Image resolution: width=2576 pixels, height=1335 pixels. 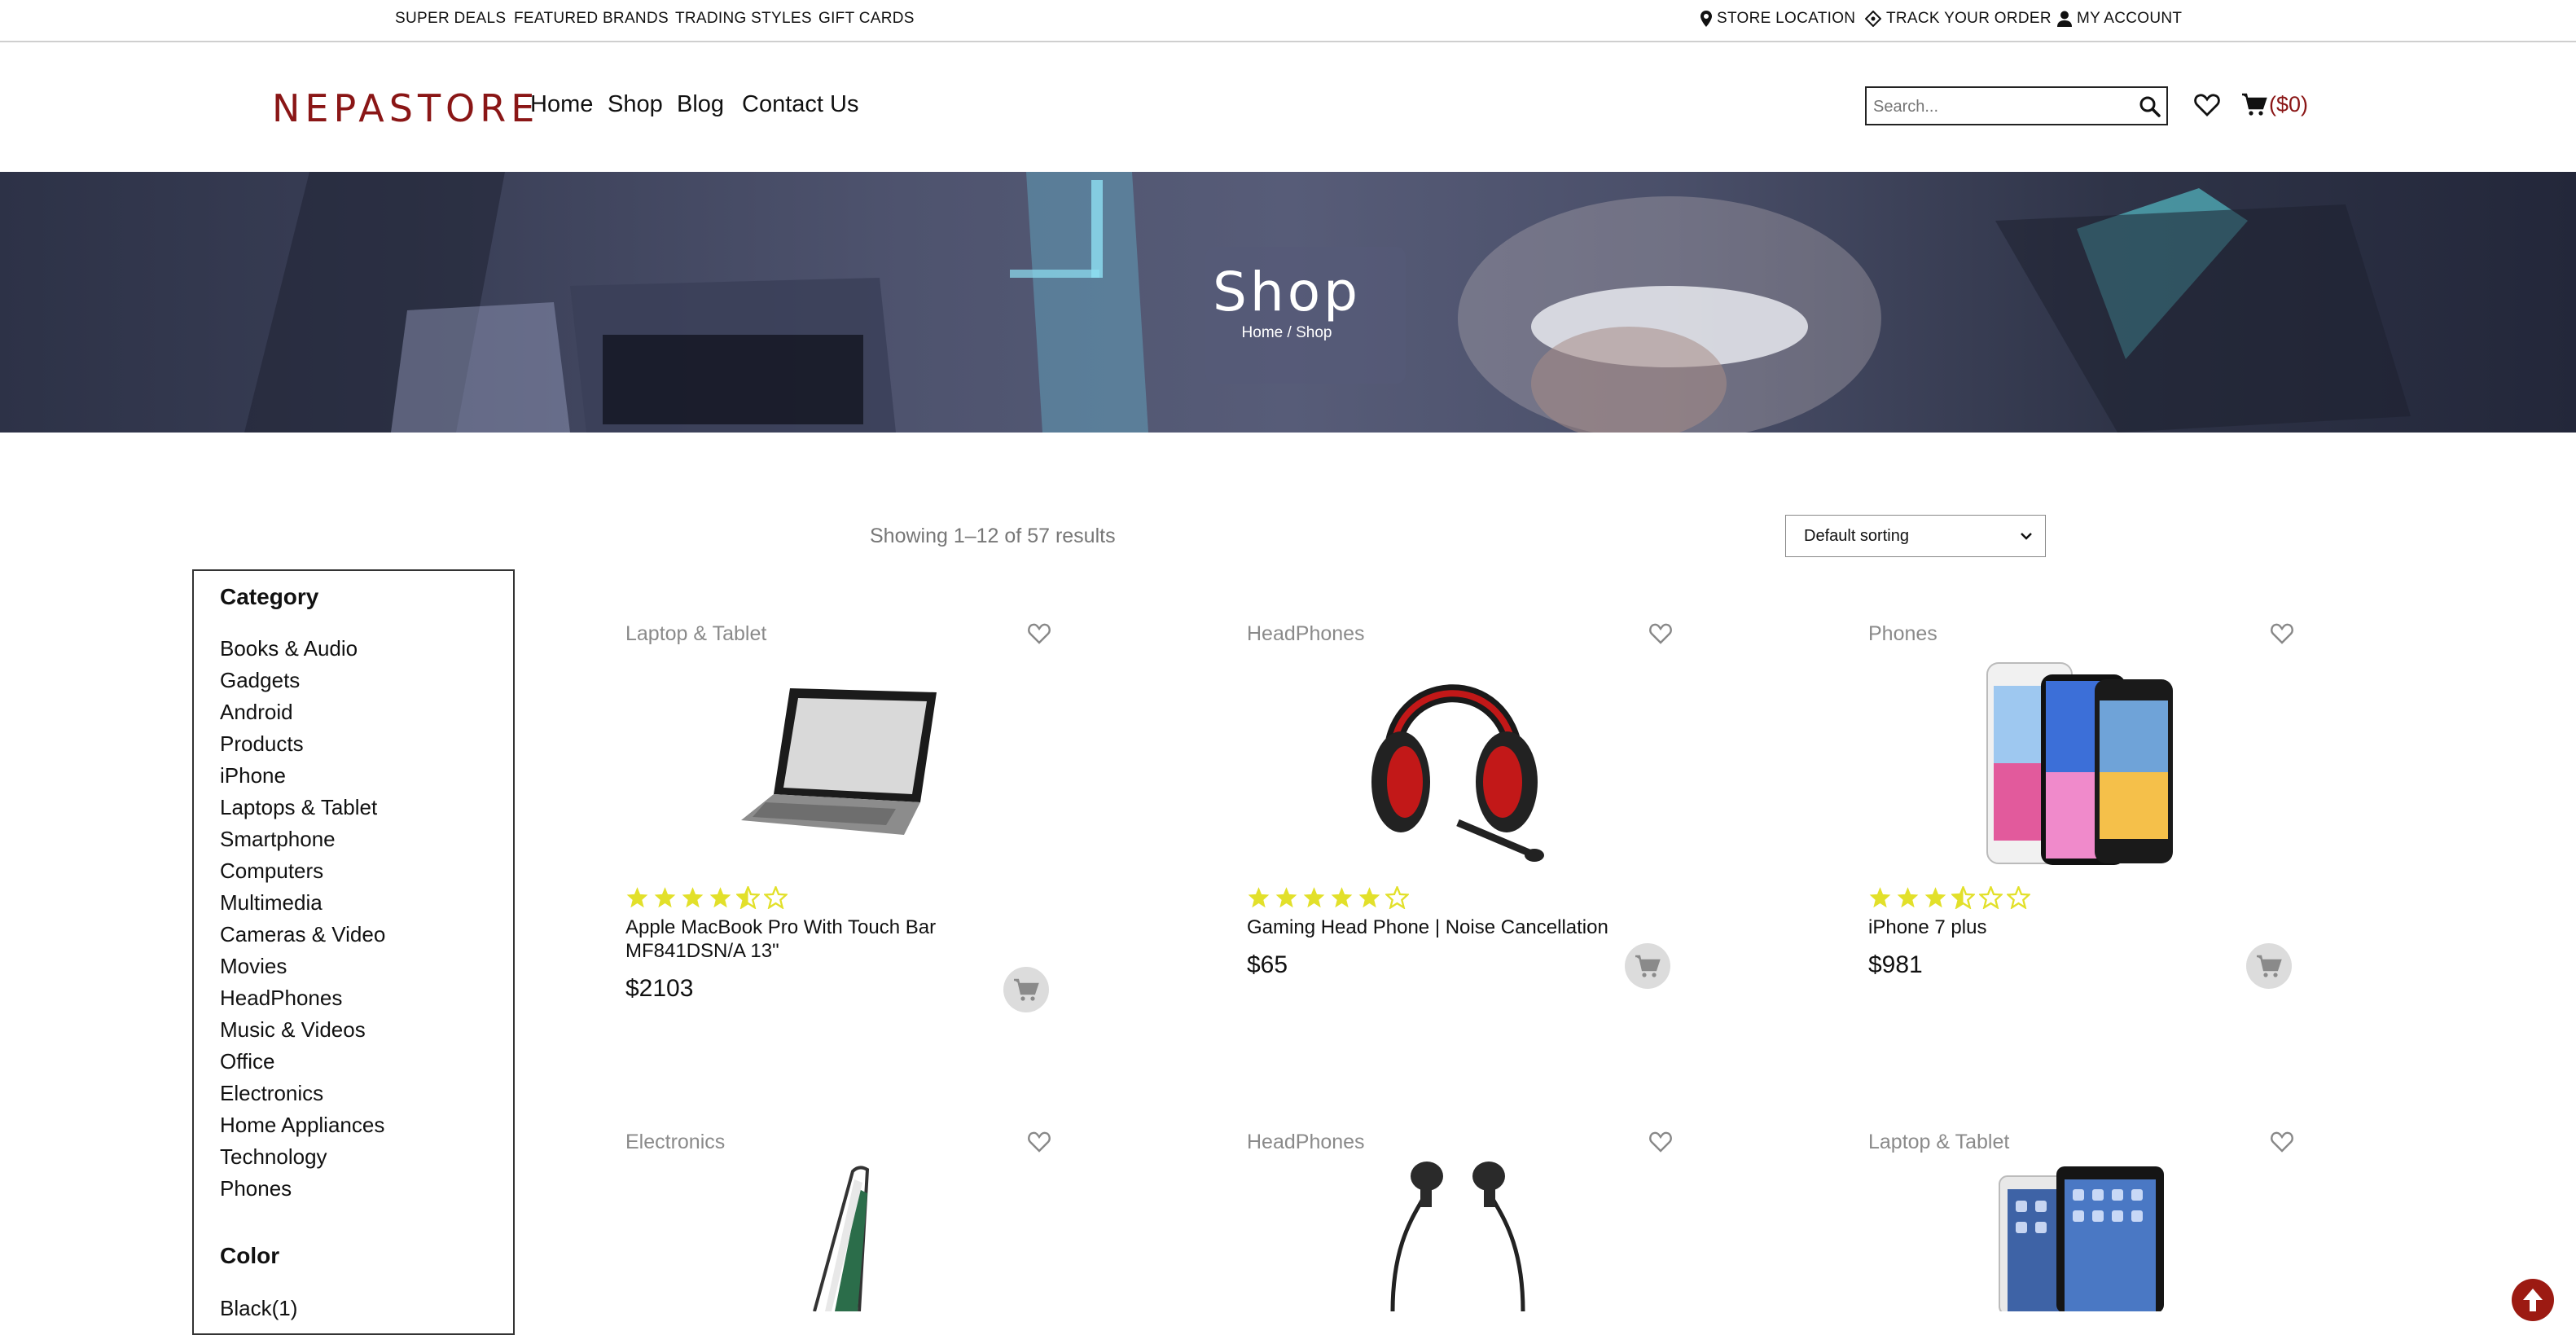 What do you see at coordinates (2003, 106) in the screenshot?
I see `search-input` at bounding box center [2003, 106].